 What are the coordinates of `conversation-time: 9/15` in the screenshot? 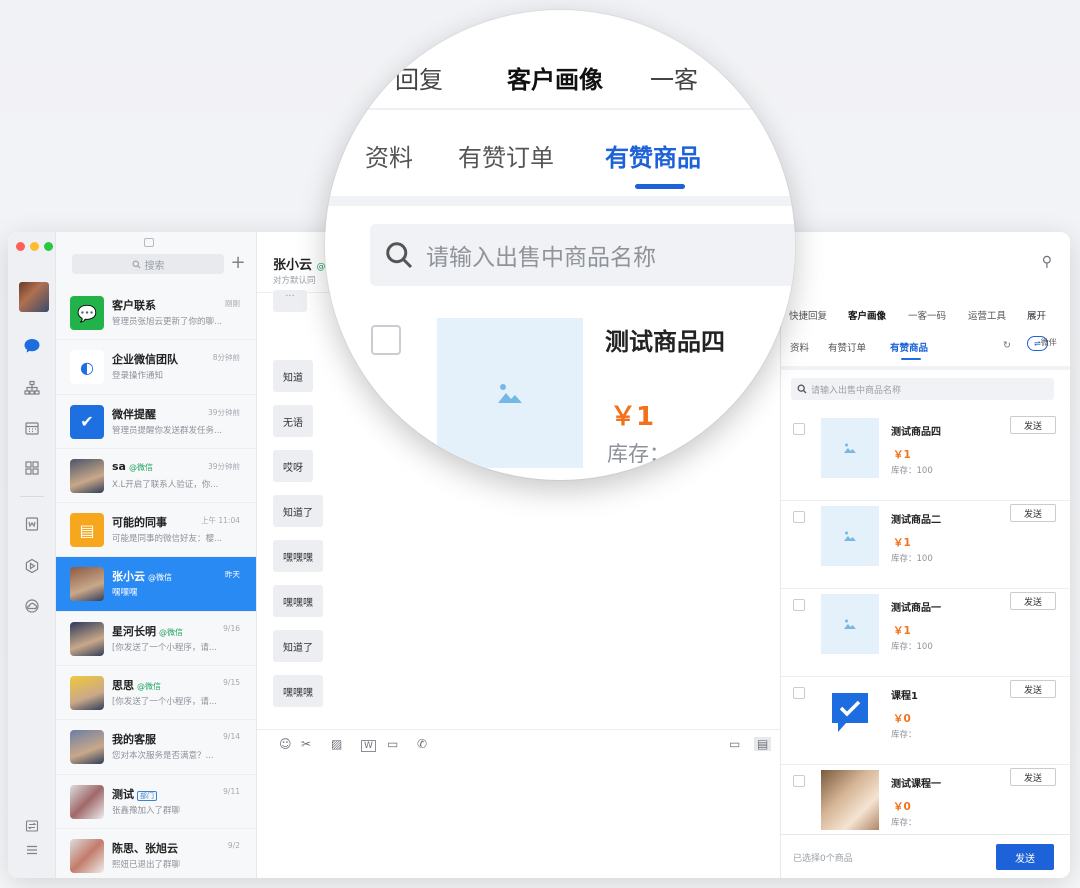 It's located at (231, 683).